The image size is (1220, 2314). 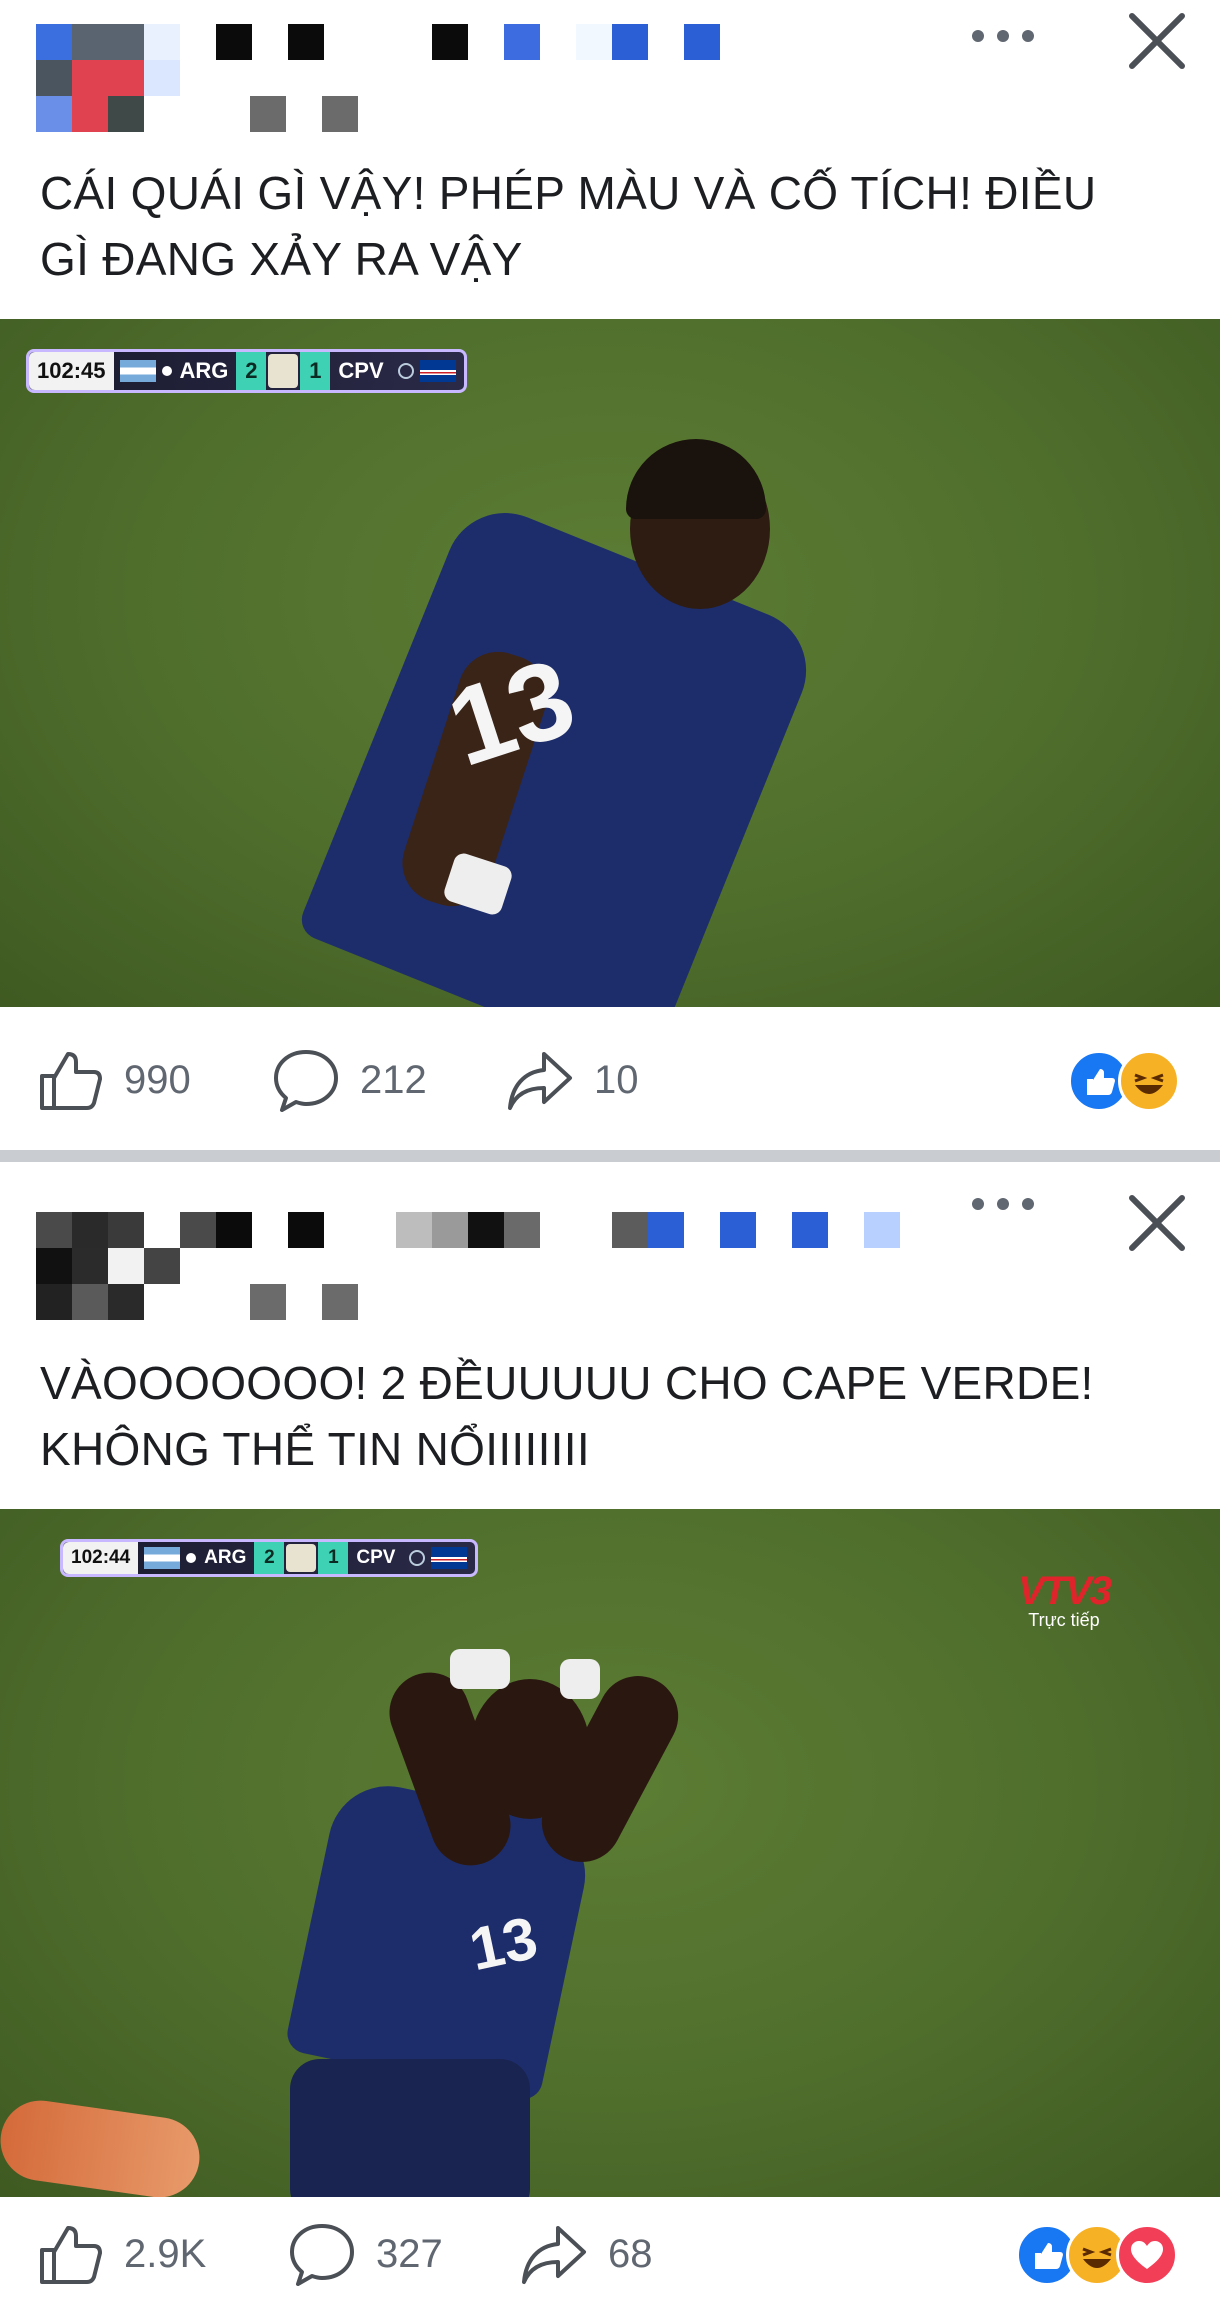 What do you see at coordinates (71, 371) in the screenshot?
I see `match-clock: 102:45` at bounding box center [71, 371].